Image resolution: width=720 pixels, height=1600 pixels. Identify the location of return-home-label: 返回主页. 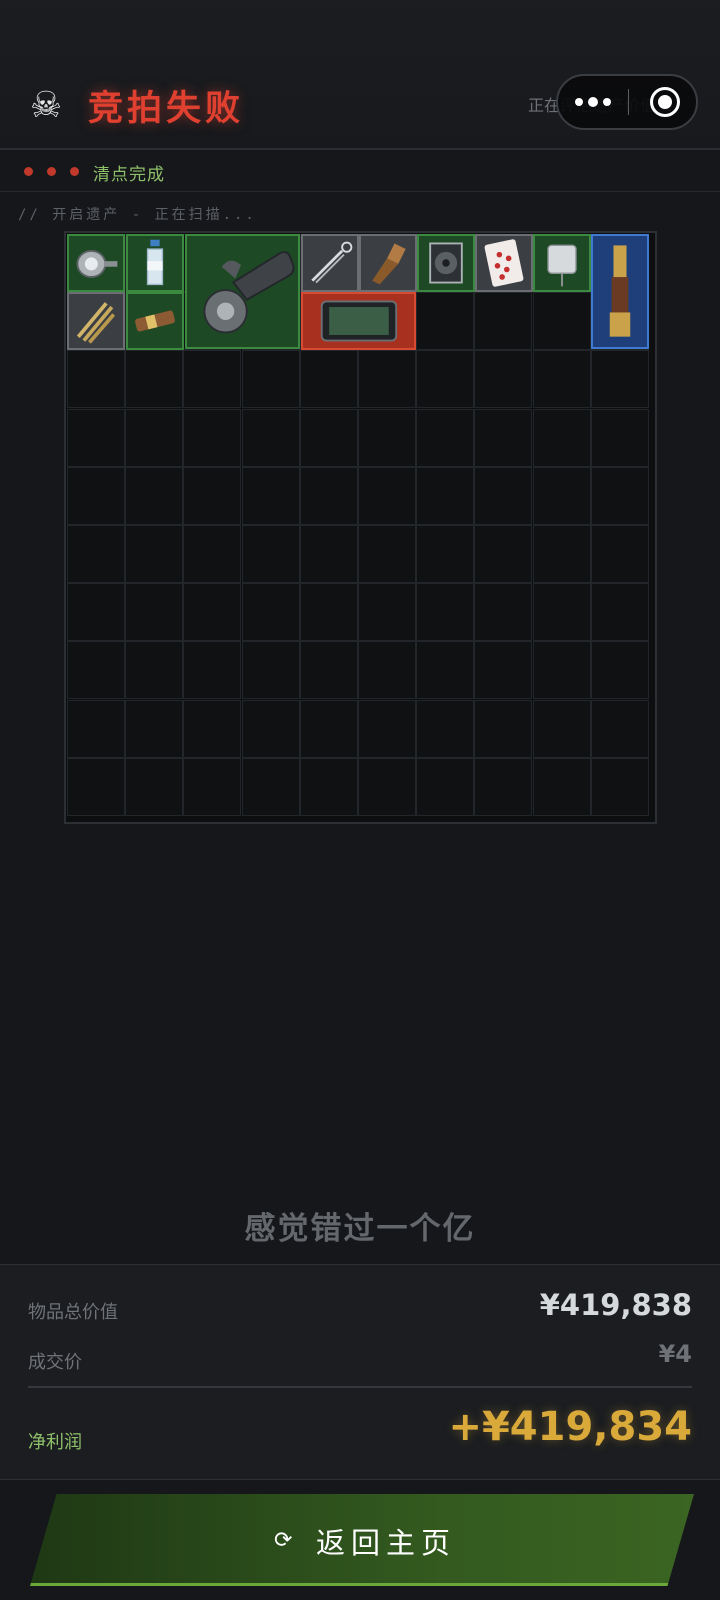
(386, 1543).